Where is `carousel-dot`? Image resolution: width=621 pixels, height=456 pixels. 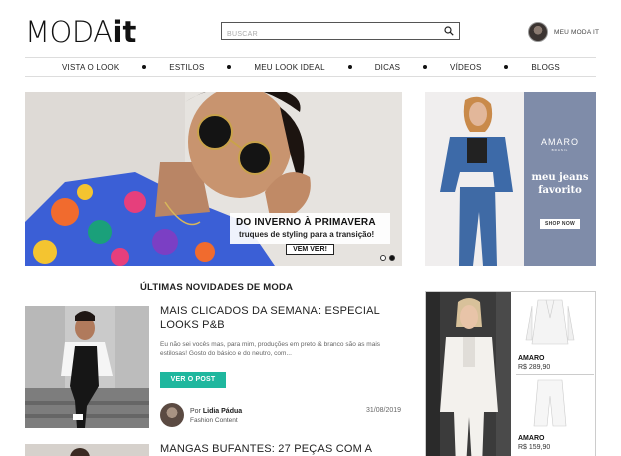
carousel-dot is located at coordinates (383, 258).